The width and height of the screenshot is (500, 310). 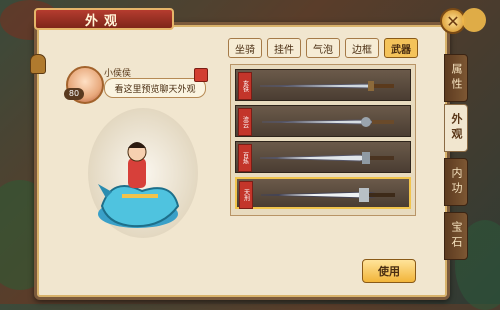 I want to click on weapon-item: 流云, so click(x=323, y=121).